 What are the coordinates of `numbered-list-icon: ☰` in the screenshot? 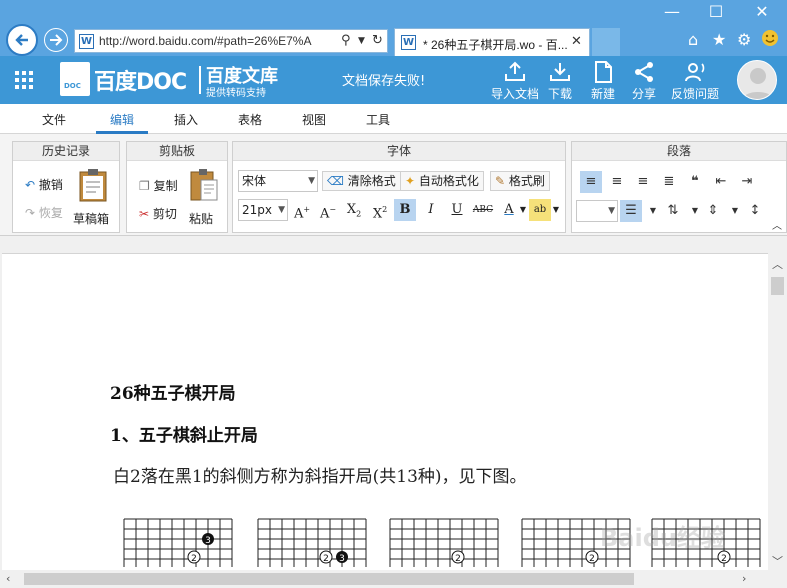 It's located at (631, 211).